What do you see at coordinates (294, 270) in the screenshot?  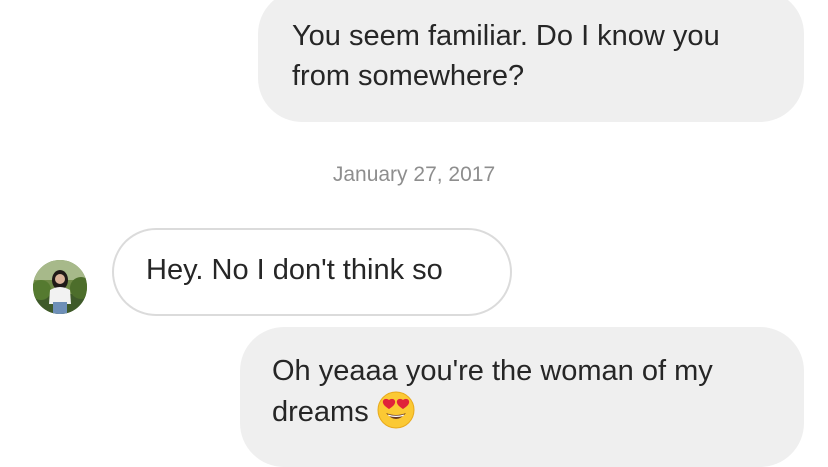 I see `message-text: Hey. No I don't think so` at bounding box center [294, 270].